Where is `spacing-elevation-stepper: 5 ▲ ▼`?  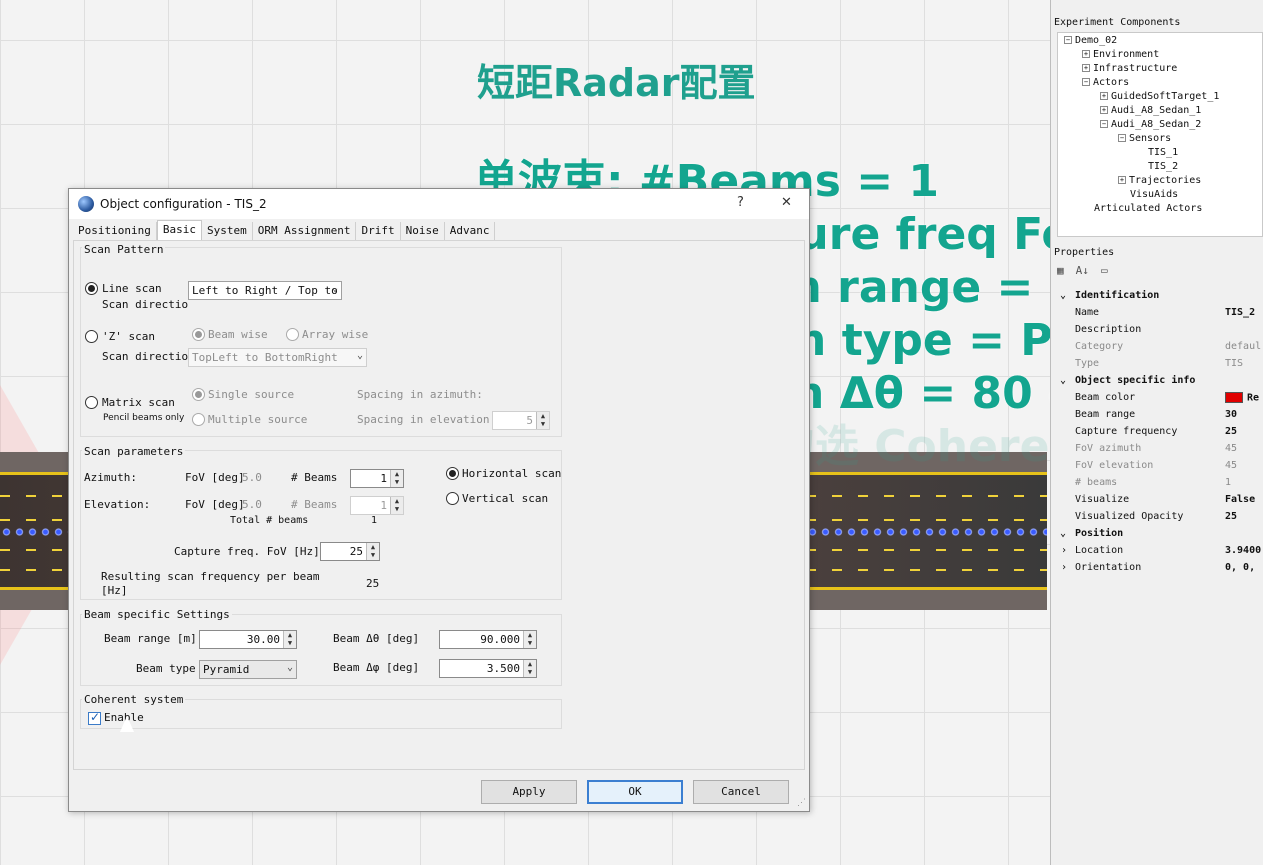
spacing-elevation-stepper: 5 ▲ ▼ is located at coordinates (521, 420).